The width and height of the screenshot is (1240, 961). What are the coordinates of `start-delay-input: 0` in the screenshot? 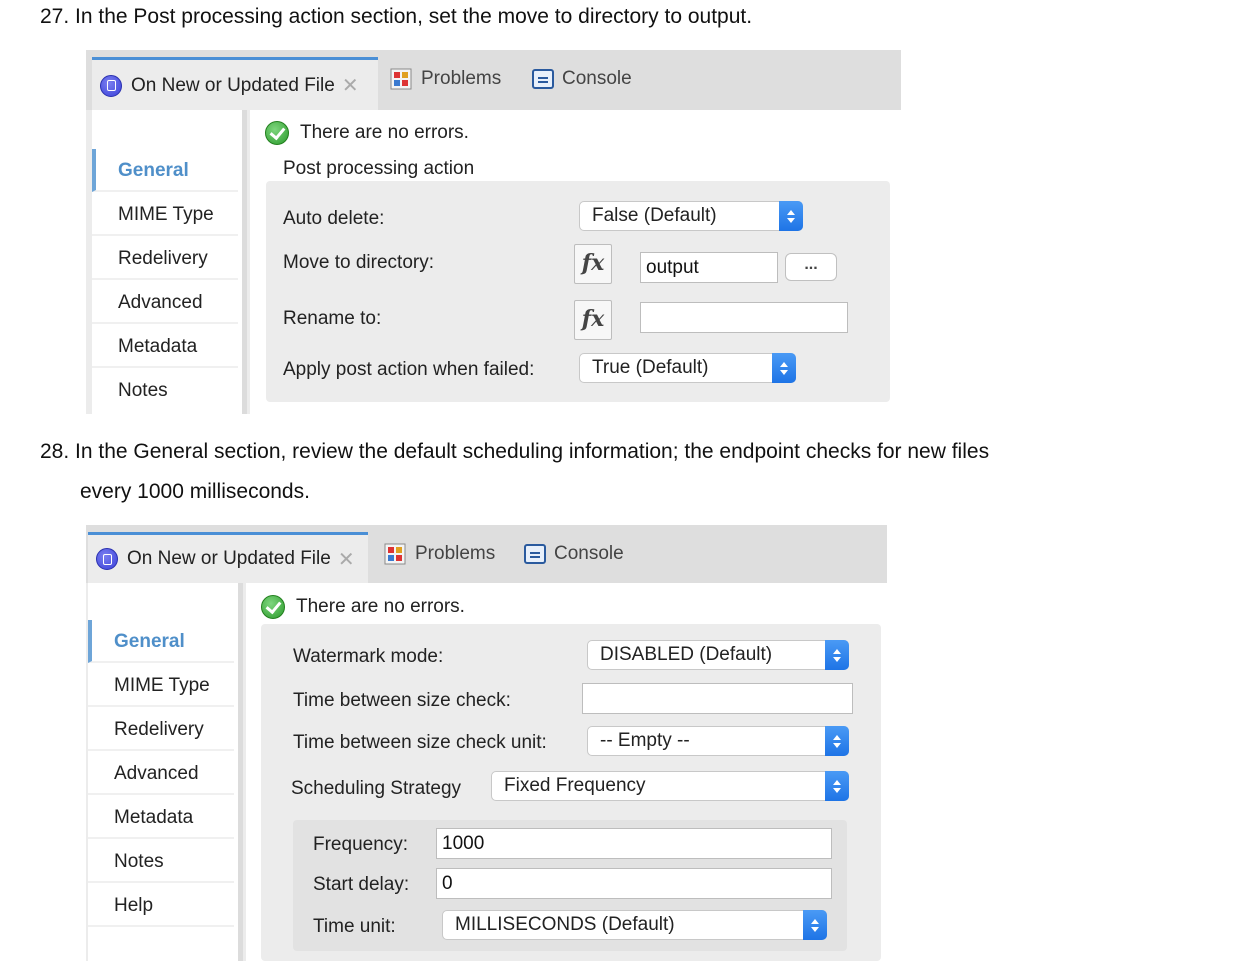 It's located at (634, 883).